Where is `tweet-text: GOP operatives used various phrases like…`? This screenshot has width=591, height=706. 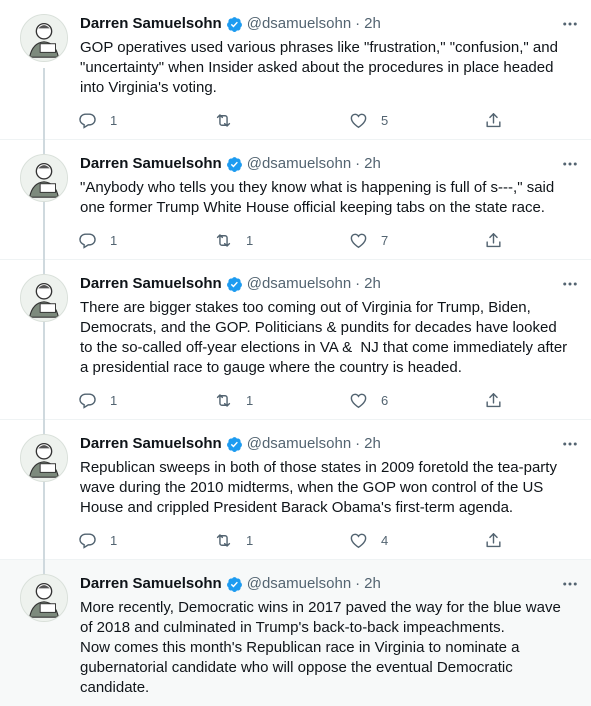
tweet-text: GOP operatives used various phrases like… is located at coordinates (321, 67).